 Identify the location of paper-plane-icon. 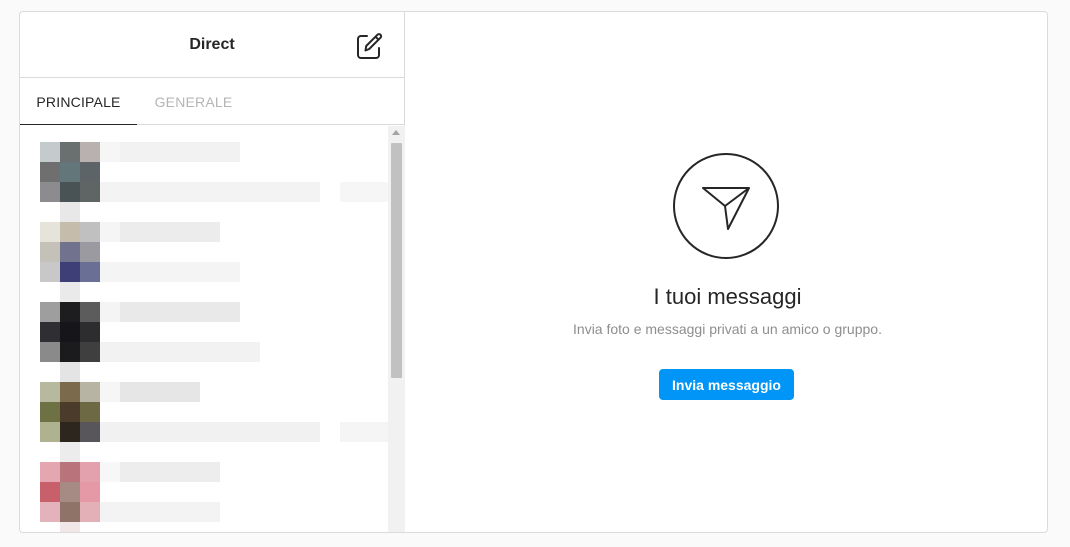
(726, 206).